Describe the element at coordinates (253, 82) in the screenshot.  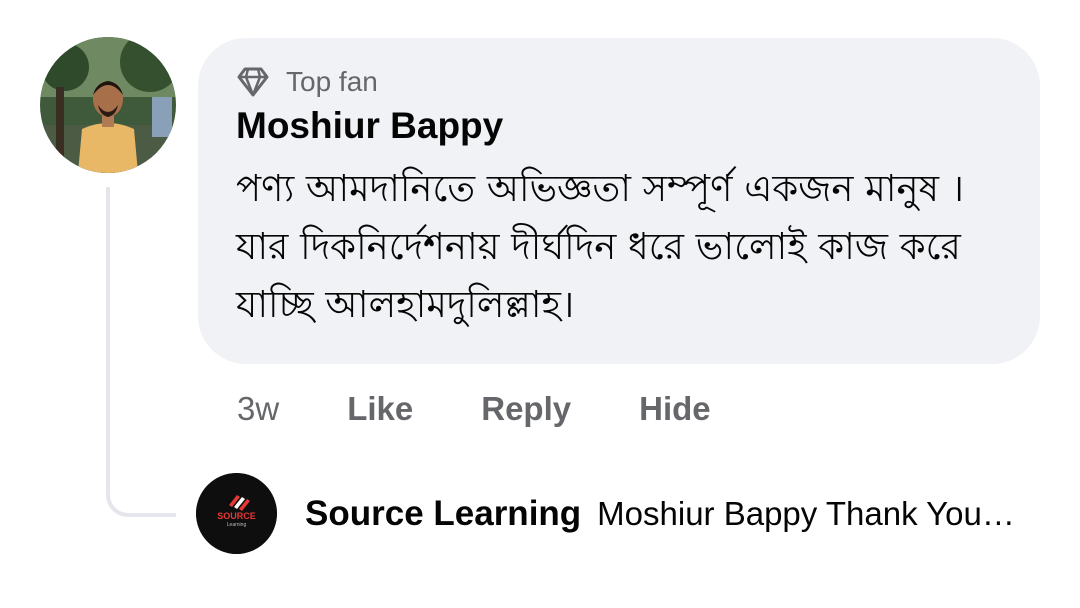
I see `diamond-icon` at that location.